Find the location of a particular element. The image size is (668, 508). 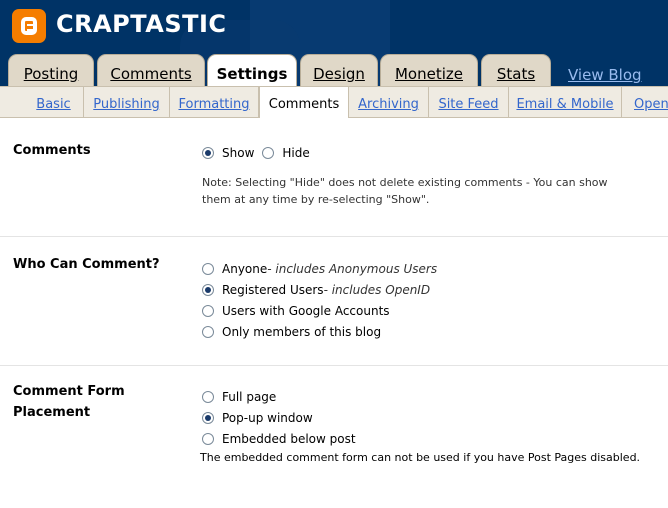

hide-label: Hide is located at coordinates (295, 153).